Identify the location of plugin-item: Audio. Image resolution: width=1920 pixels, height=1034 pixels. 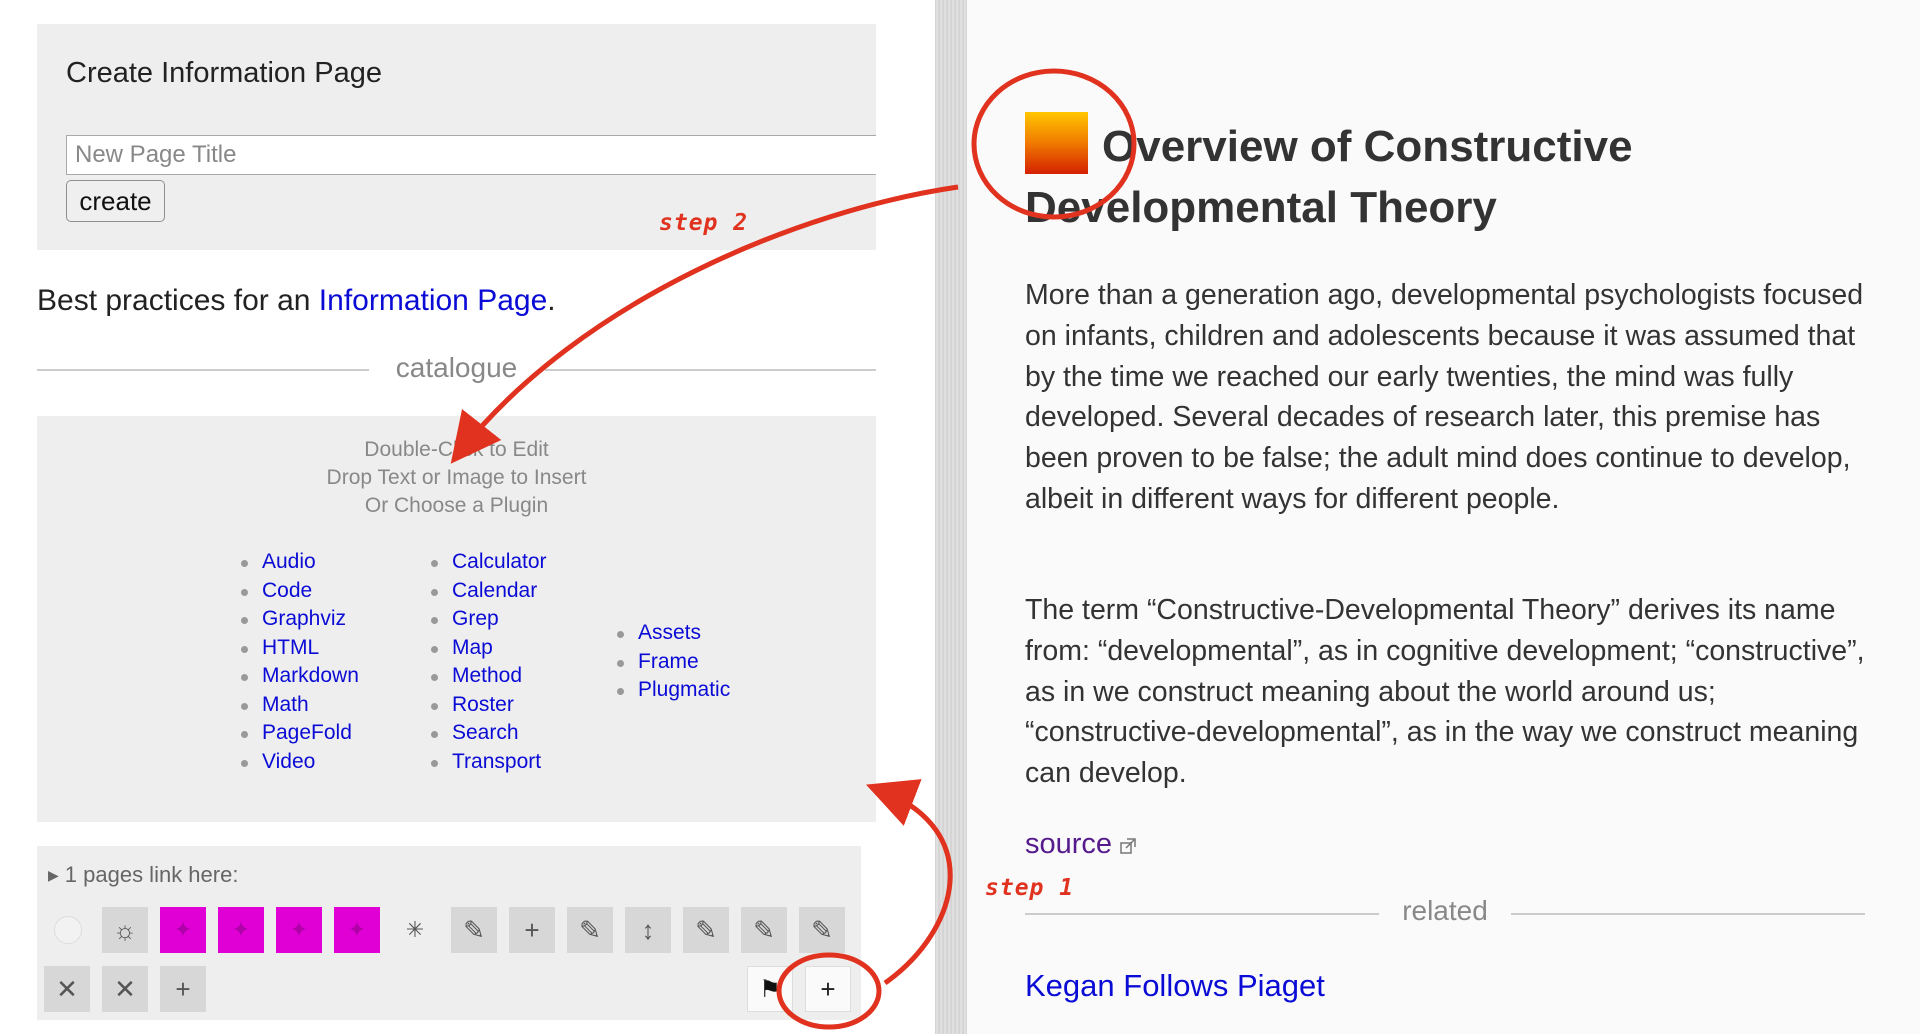
(300, 562).